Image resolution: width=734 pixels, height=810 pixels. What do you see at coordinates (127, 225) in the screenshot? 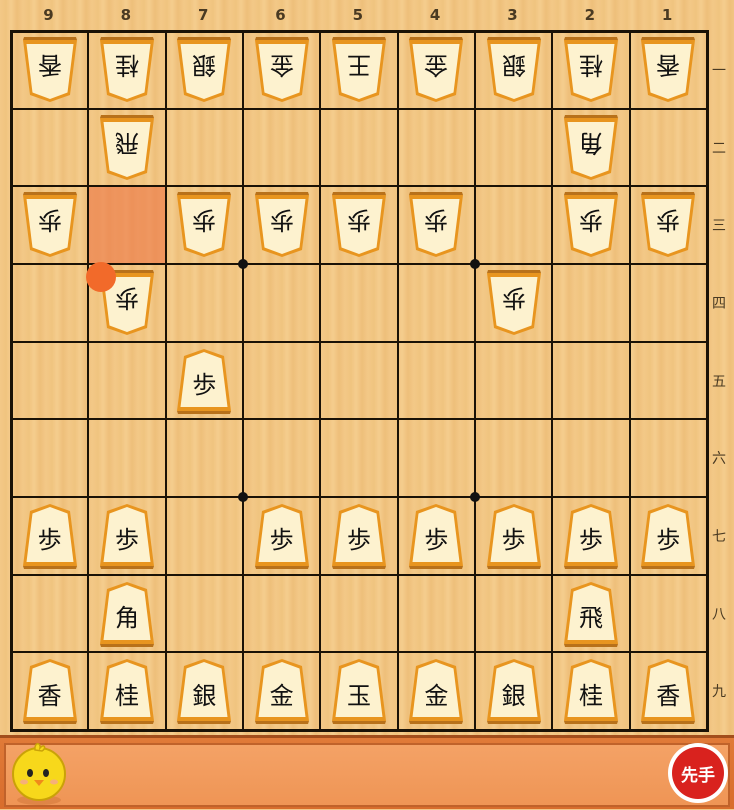
I see `last-move-highlight` at bounding box center [127, 225].